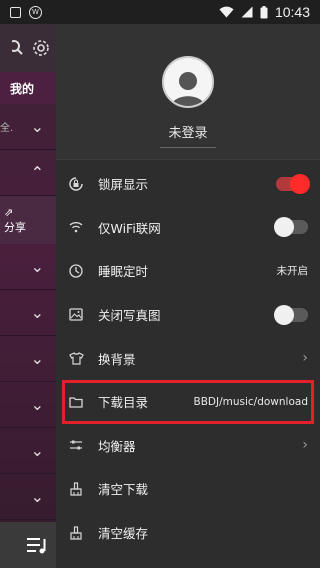 The image size is (320, 568). I want to click on menu-item-label: 清空缓存, so click(123, 534).